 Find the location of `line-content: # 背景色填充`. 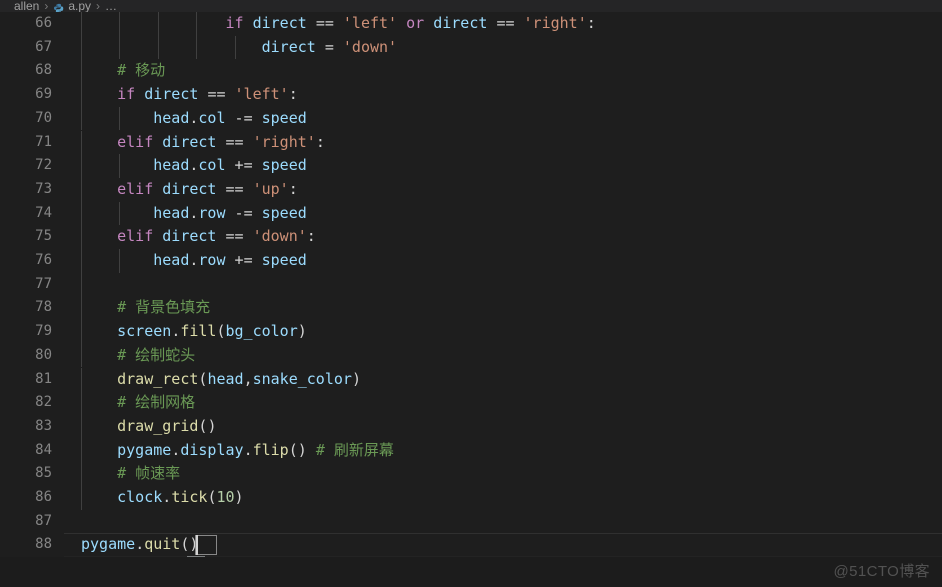

line-content: # 背景色填充 is located at coordinates (145, 308).